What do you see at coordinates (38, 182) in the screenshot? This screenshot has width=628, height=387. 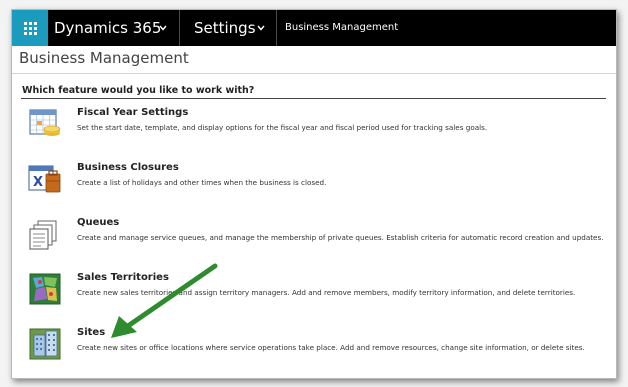 I see `svg-text: X` at bounding box center [38, 182].